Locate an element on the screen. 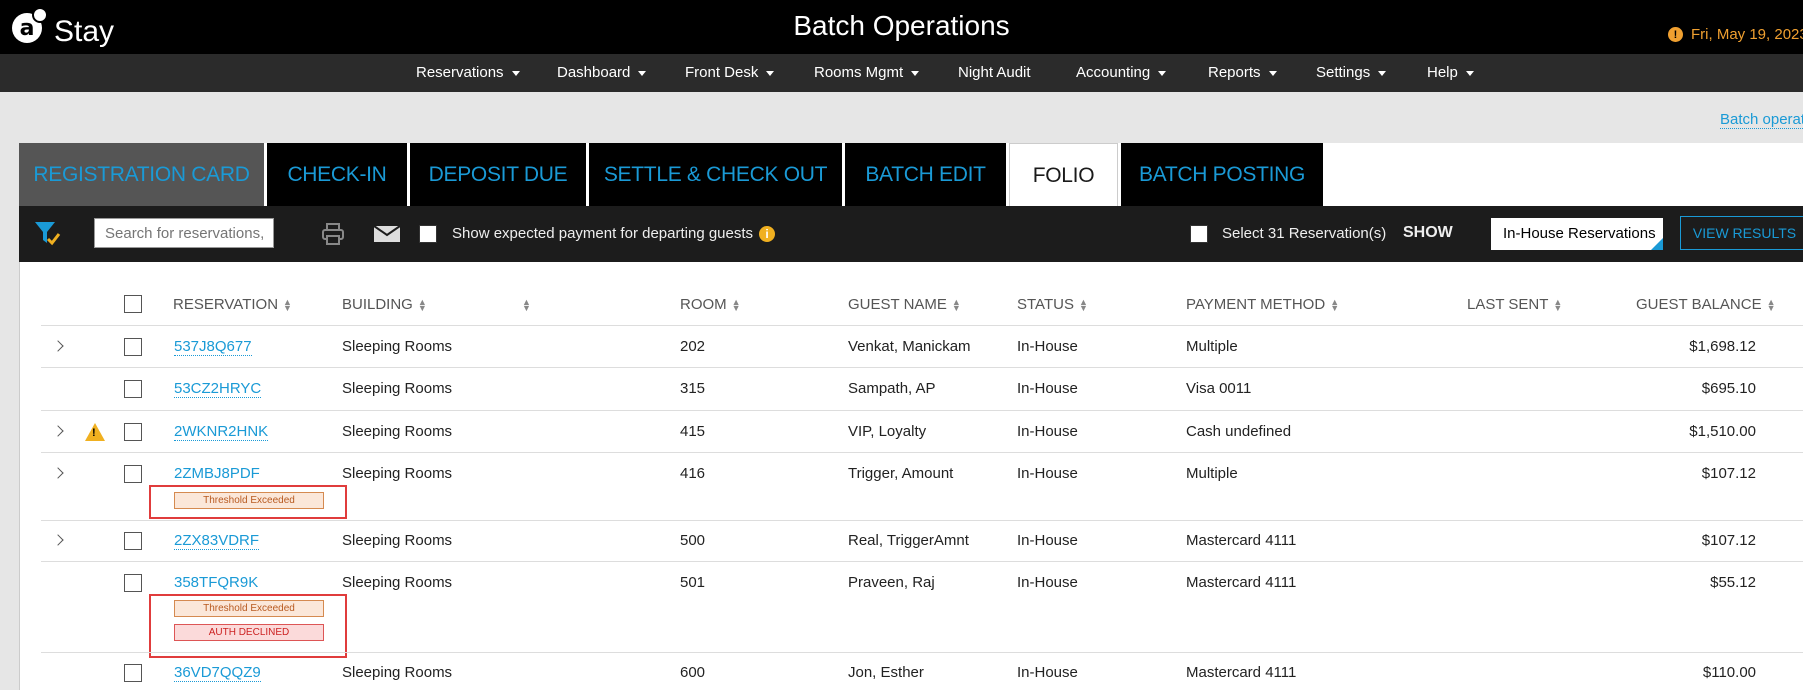  alert-icon: ! is located at coordinates (1675, 34).